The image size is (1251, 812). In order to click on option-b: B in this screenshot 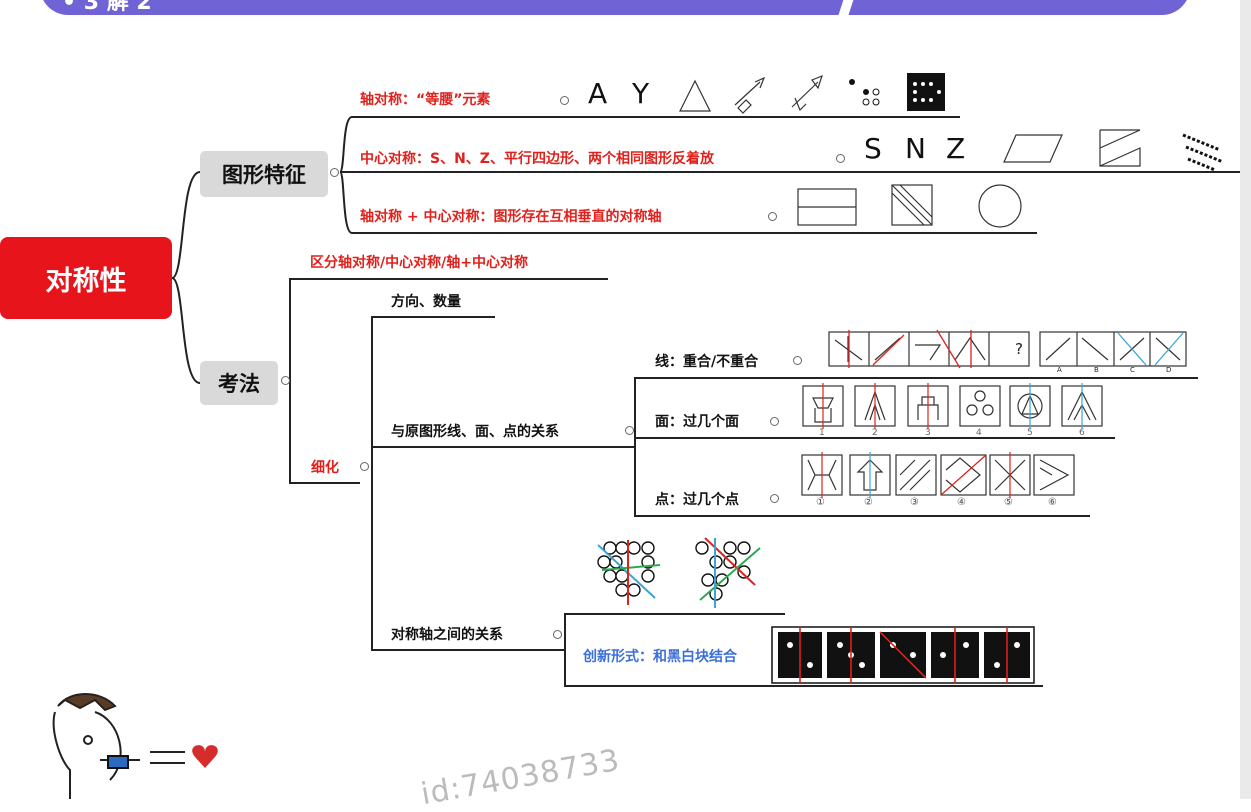, I will do `click(1096, 370)`.